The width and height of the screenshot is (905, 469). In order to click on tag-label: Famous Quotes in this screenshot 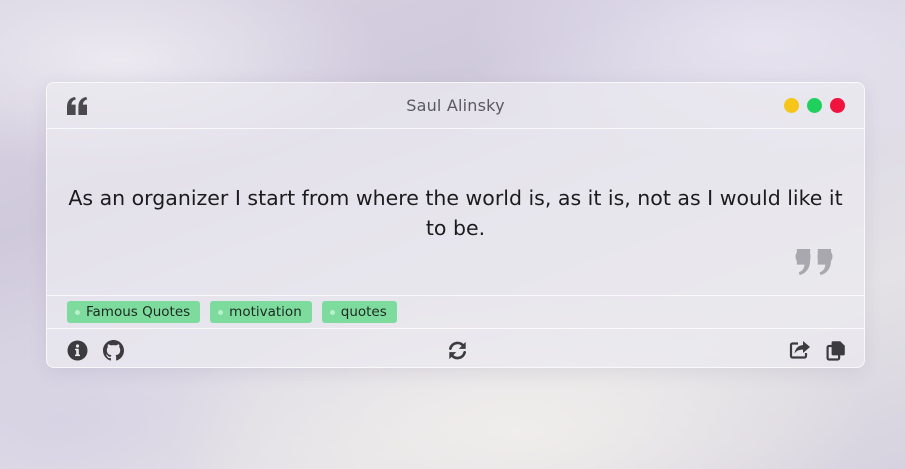, I will do `click(138, 312)`.